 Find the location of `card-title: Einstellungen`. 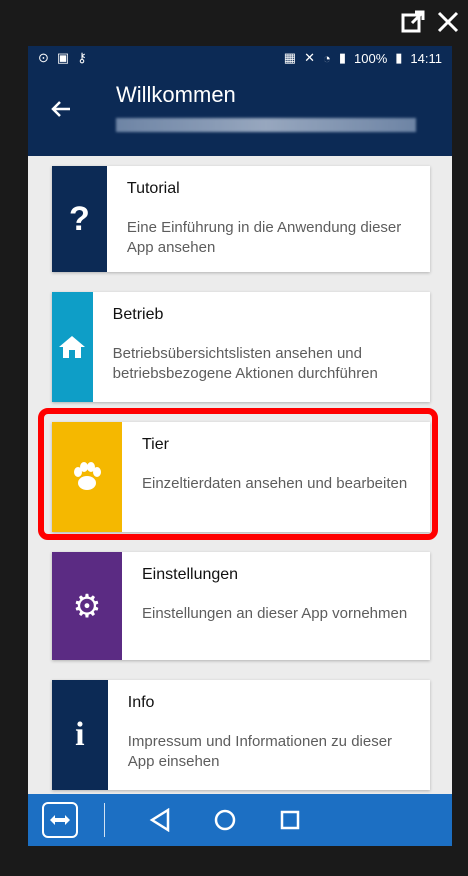

card-title: Einstellungen is located at coordinates (190, 574).